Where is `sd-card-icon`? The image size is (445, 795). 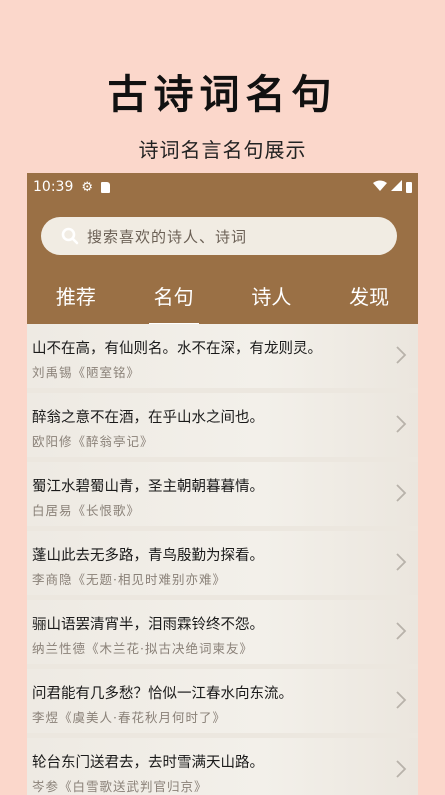 sd-card-icon is located at coordinates (106, 187).